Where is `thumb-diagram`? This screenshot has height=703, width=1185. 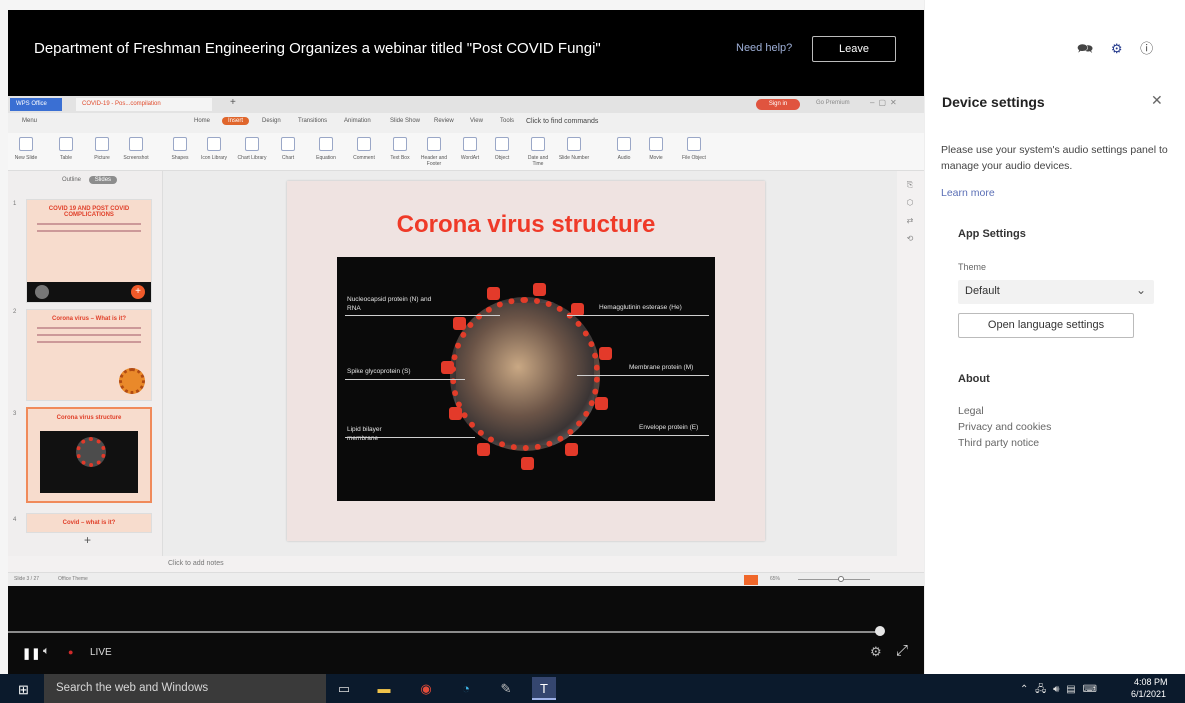
thumb-diagram is located at coordinates (89, 462).